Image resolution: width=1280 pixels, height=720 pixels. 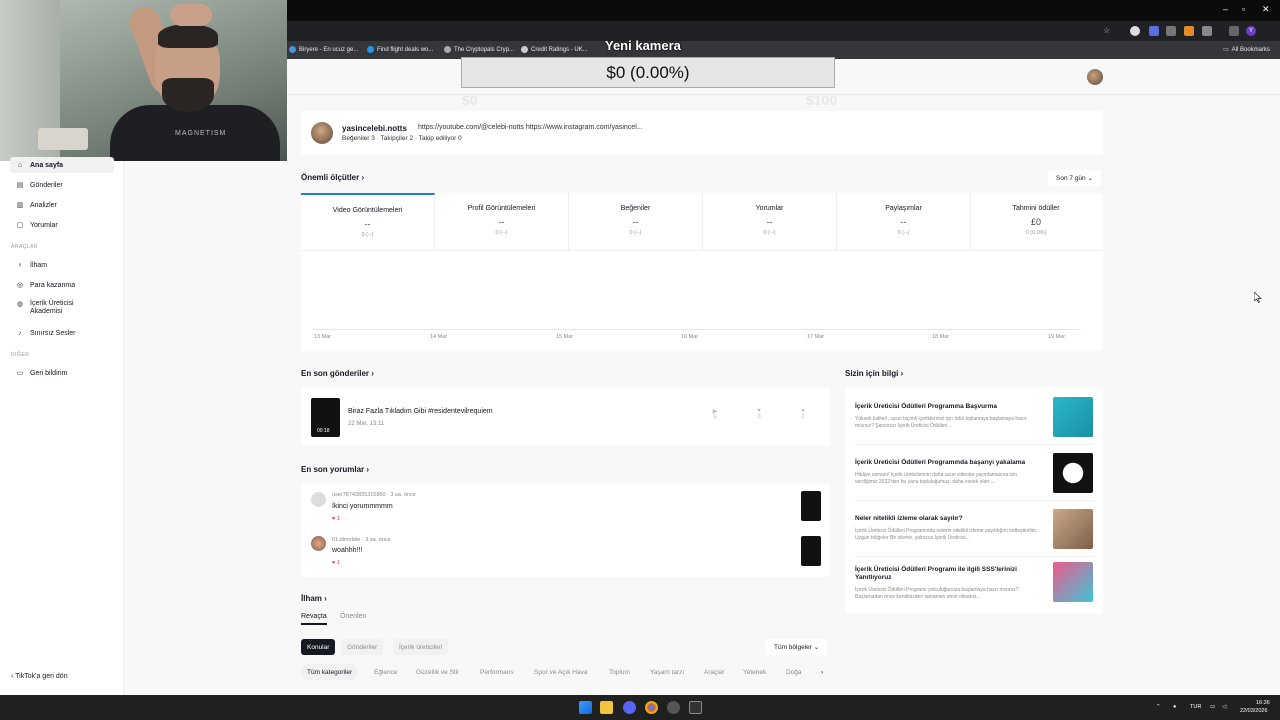 I want to click on metric-shares: Paylaşımlar -- 0 (--), so click(x=904, y=222).